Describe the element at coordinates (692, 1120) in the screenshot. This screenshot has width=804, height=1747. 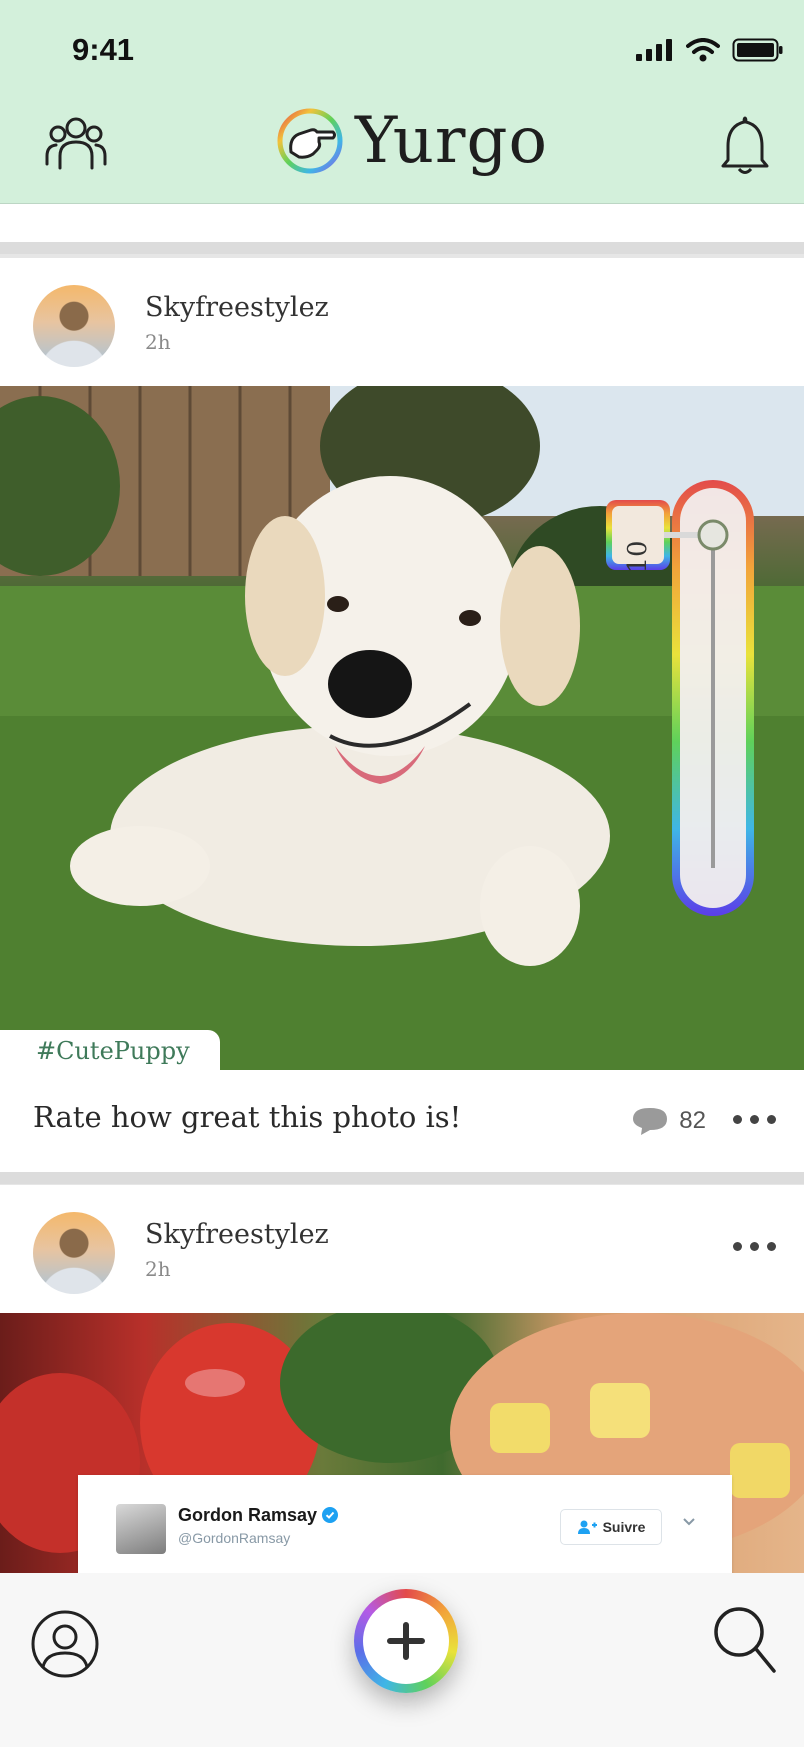
I see `comment-count: 82` at that location.